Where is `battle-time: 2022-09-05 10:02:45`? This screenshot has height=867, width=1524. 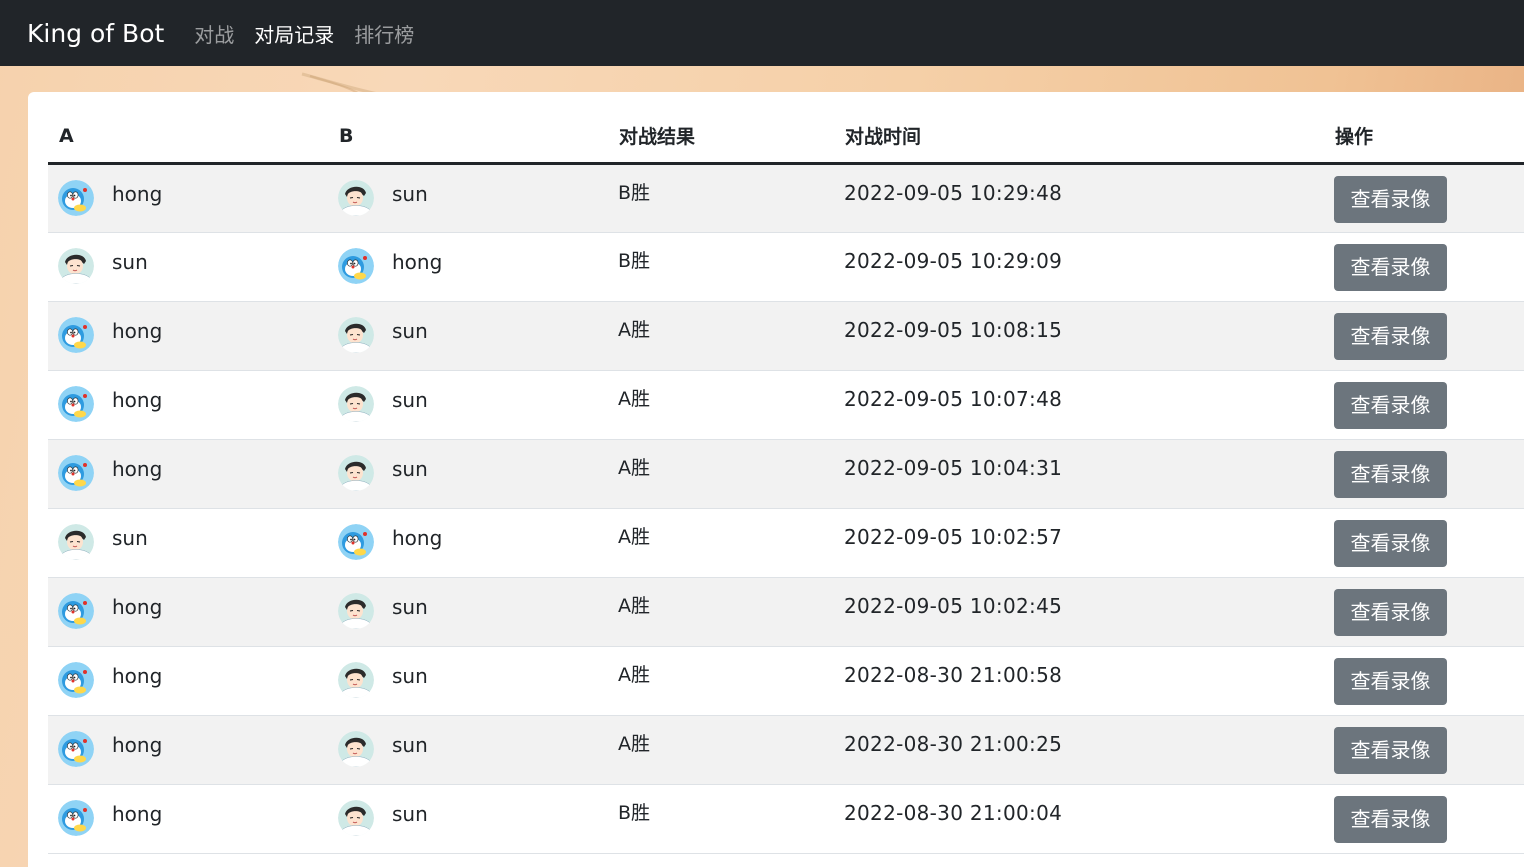 battle-time: 2022-09-05 10:02:45 is located at coordinates (953, 605).